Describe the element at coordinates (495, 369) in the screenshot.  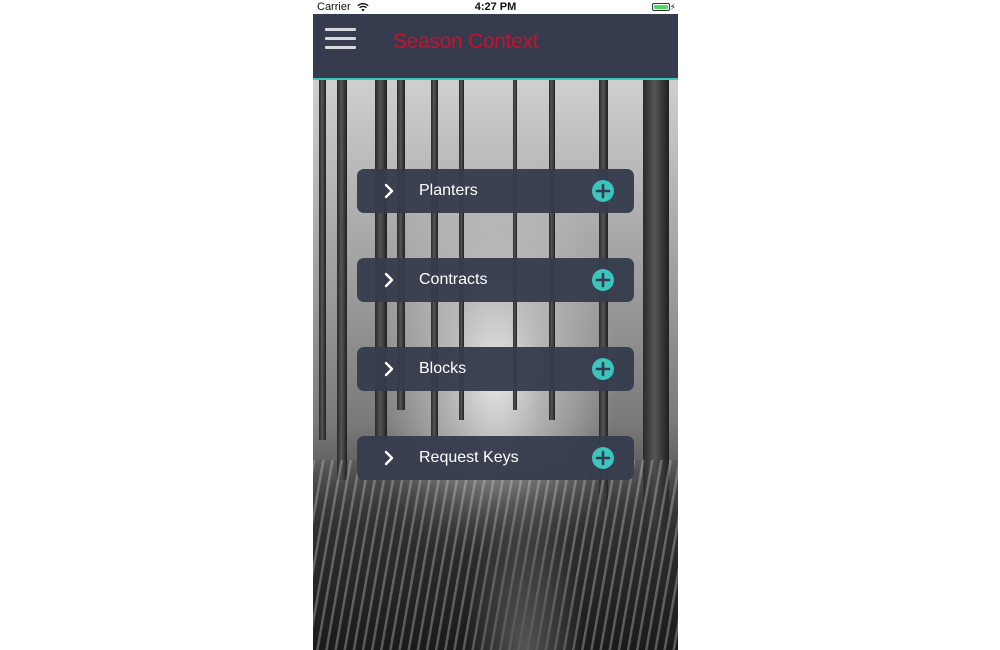
I see `list-item-blocks: Blocks` at that location.